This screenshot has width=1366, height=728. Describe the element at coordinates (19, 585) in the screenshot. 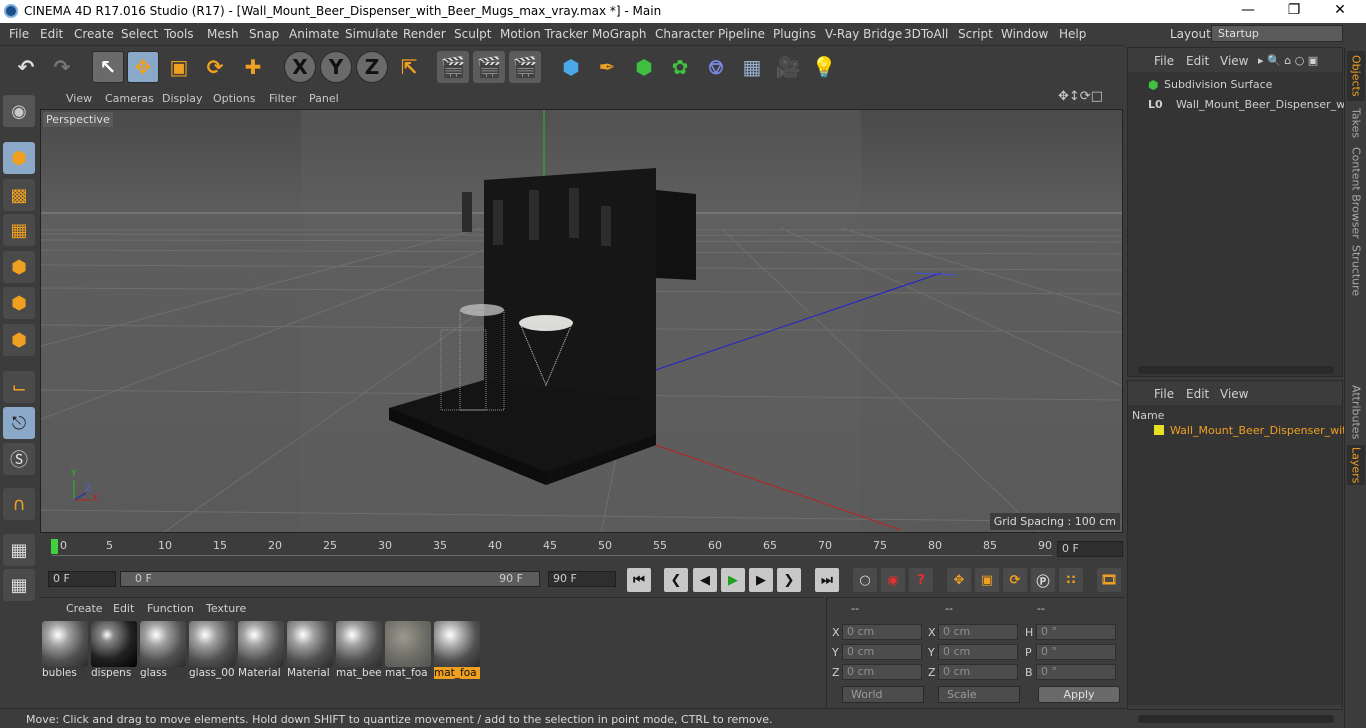

I see `workplane-rotate-button: ▦` at that location.